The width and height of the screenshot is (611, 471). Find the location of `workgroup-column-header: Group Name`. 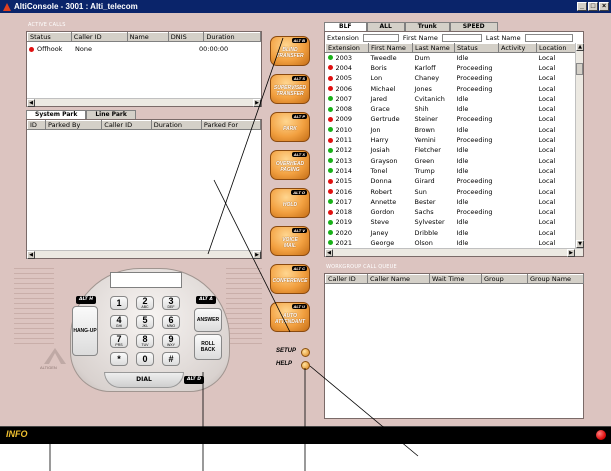

workgroup-column-header: Group Name is located at coordinates (555, 279).